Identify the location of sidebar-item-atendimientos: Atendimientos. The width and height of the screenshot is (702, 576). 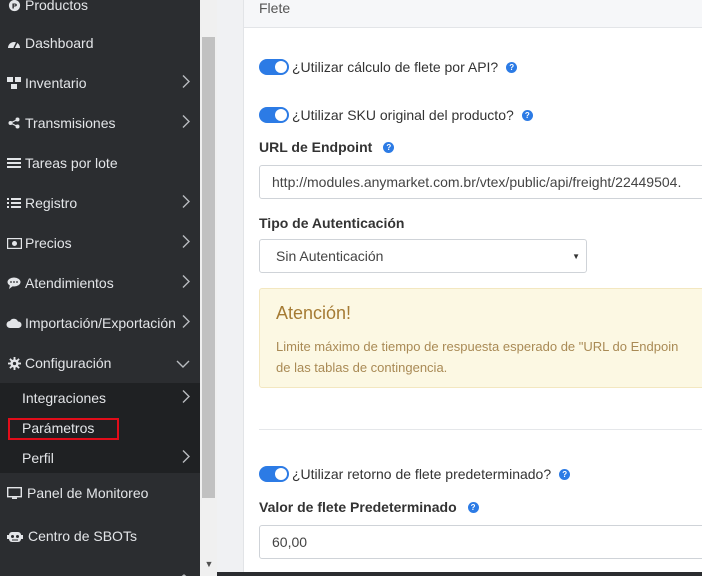
(100, 283).